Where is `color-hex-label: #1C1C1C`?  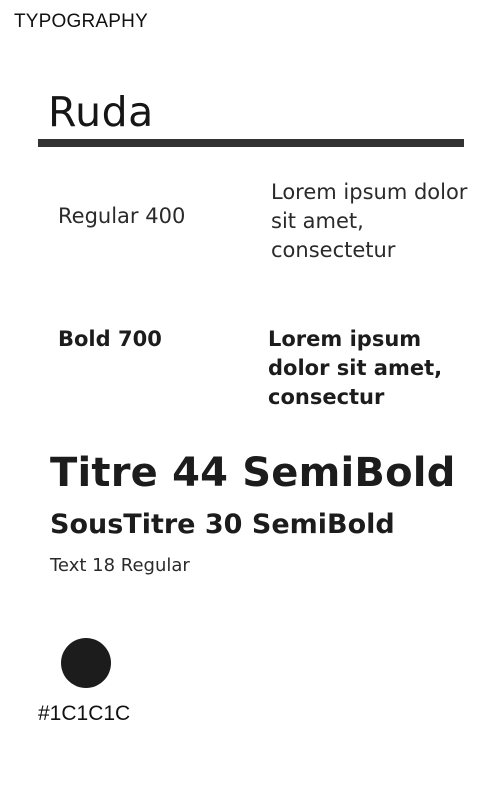 color-hex-label: #1C1C1C is located at coordinates (84, 713).